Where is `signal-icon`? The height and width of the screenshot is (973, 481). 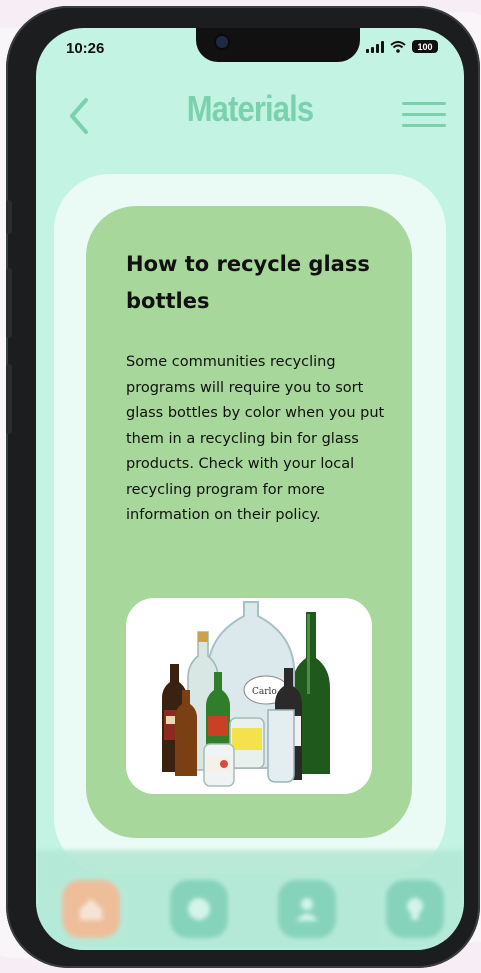 signal-icon is located at coordinates (375, 46).